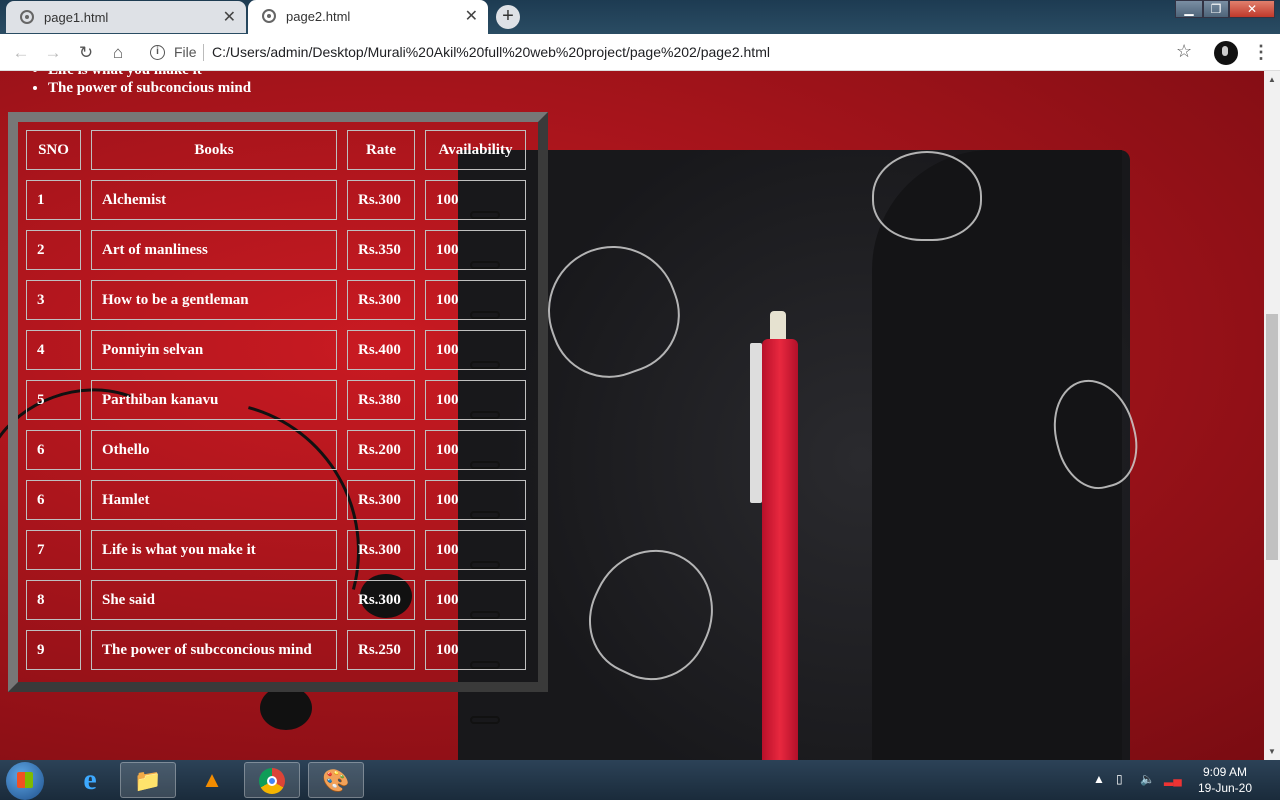  Describe the element at coordinates (1272, 437) in the screenshot. I see `scrollbar-thumb` at that location.